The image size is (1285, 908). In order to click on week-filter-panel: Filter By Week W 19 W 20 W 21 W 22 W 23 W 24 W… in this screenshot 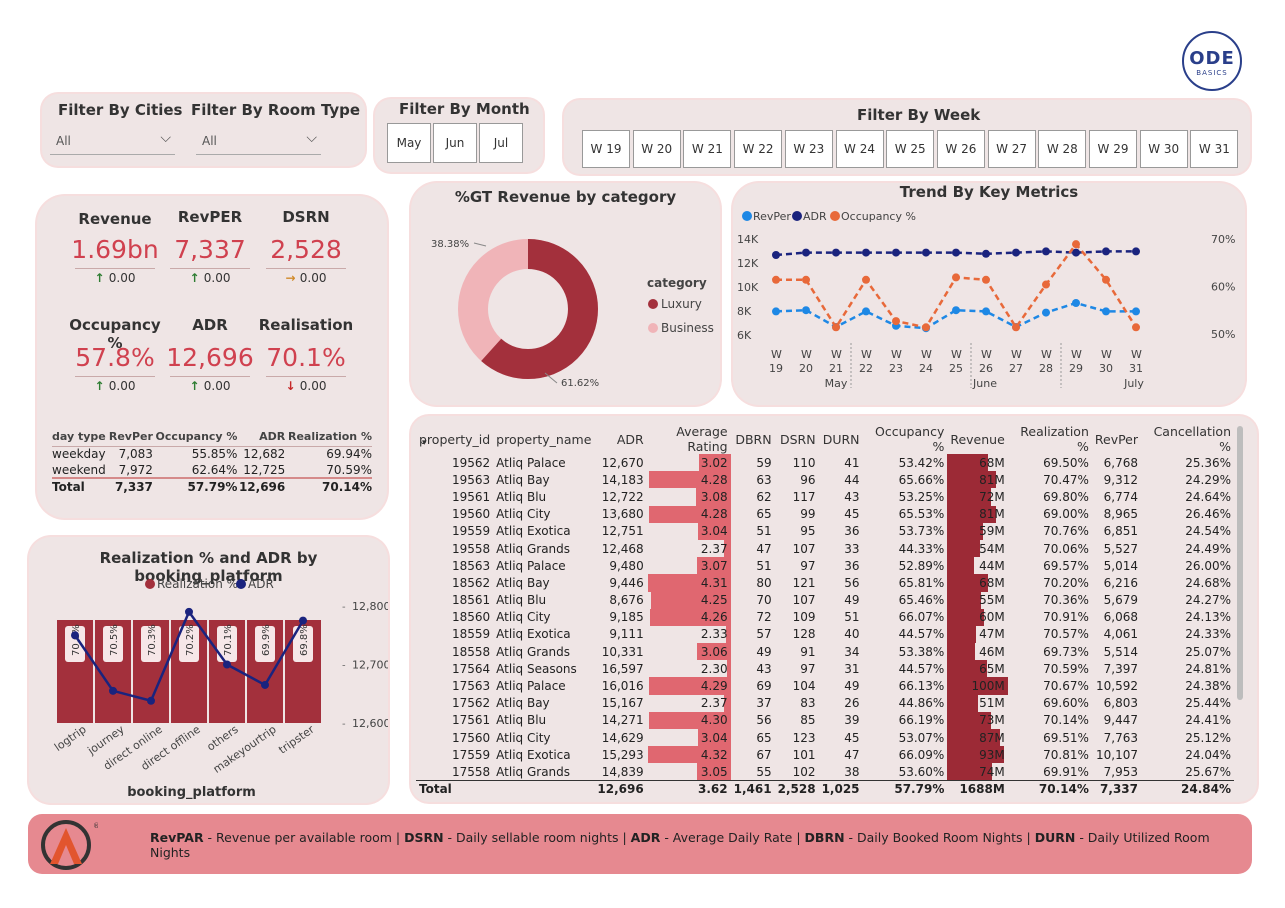, I will do `click(907, 137)`.